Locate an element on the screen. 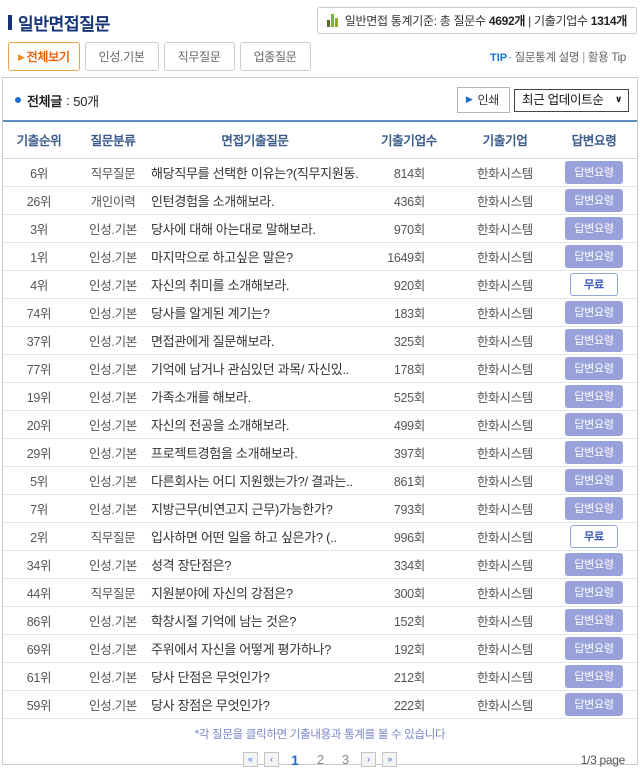  page-number-3: 3 is located at coordinates (345, 759).